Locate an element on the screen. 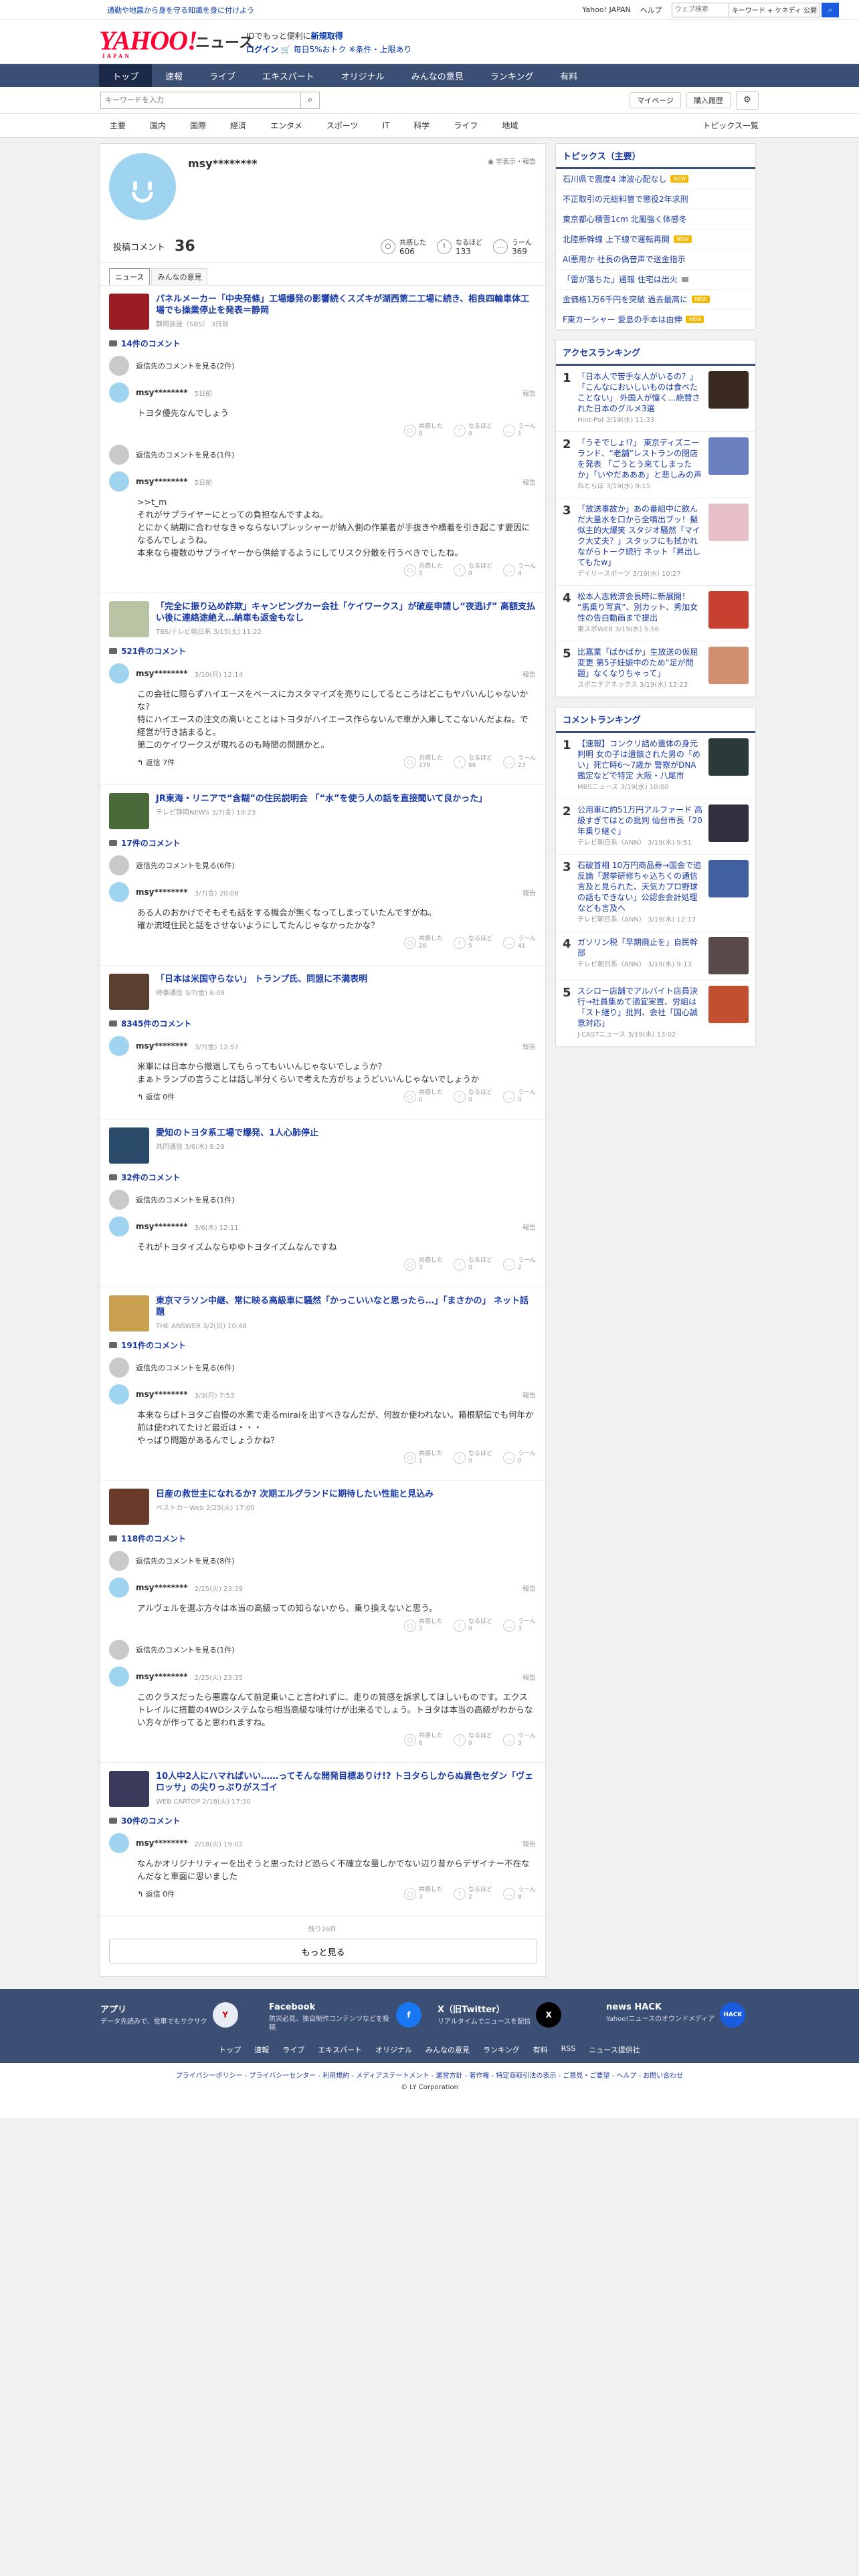  nav-2: ライブ is located at coordinates (223, 75).